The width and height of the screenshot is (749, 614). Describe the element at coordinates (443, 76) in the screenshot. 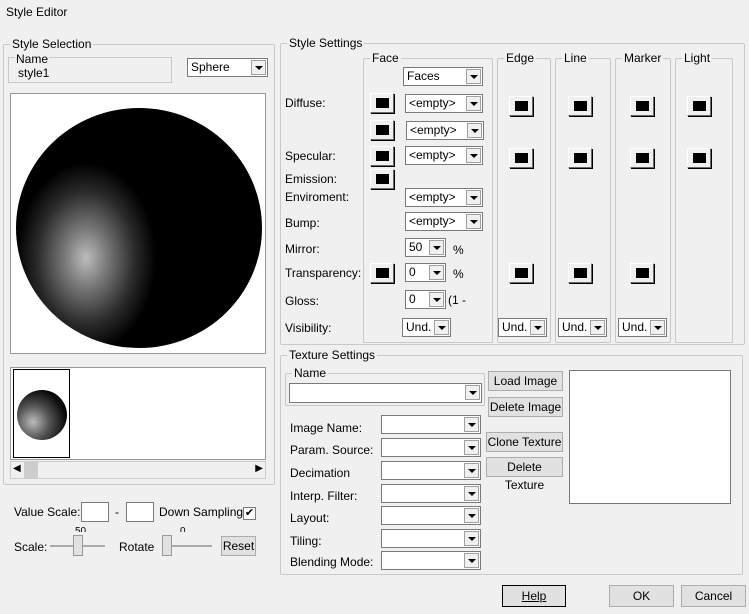

I see `face-mode-select: Faces` at that location.